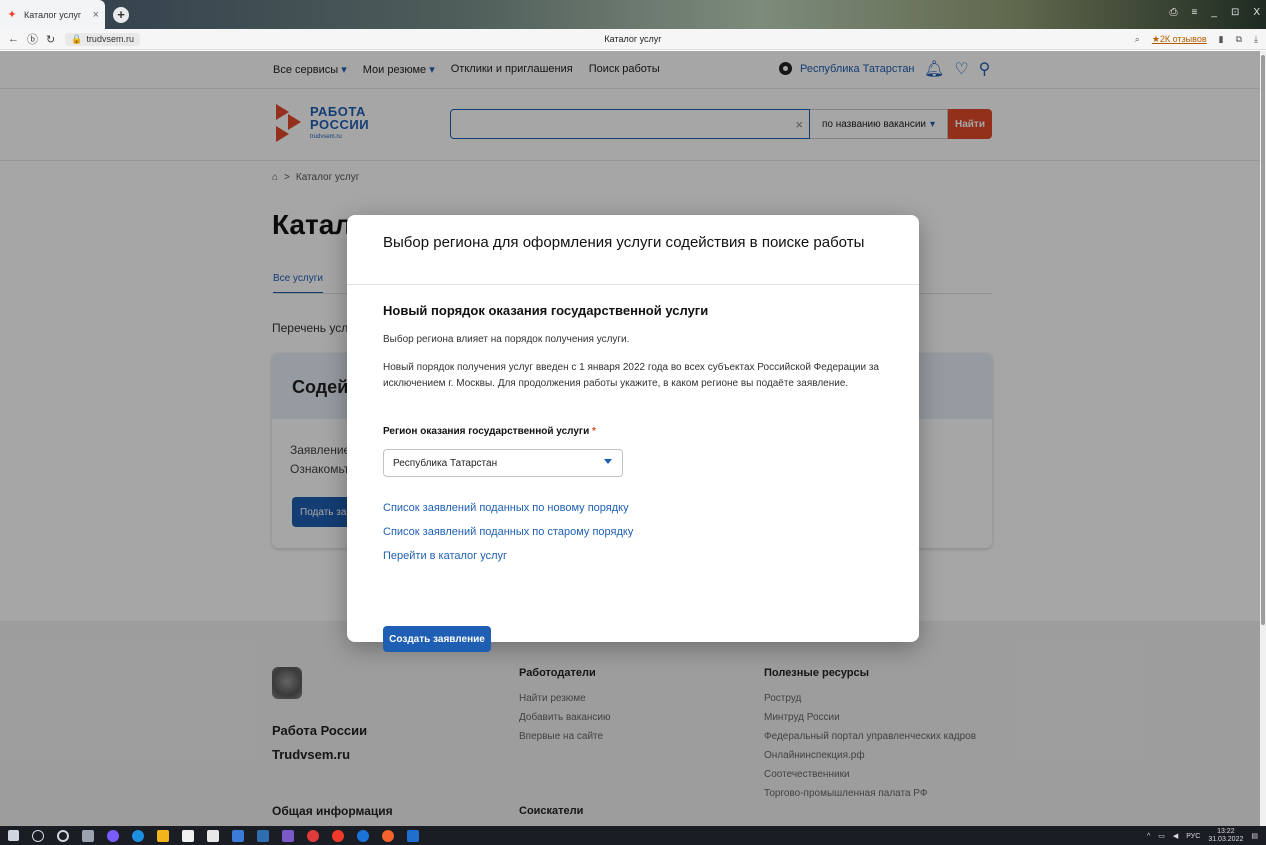 This screenshot has height=845, width=1266. What do you see at coordinates (486, 431) in the screenshot?
I see `region-field-label-text: Регион оказания государственной услуги` at bounding box center [486, 431].